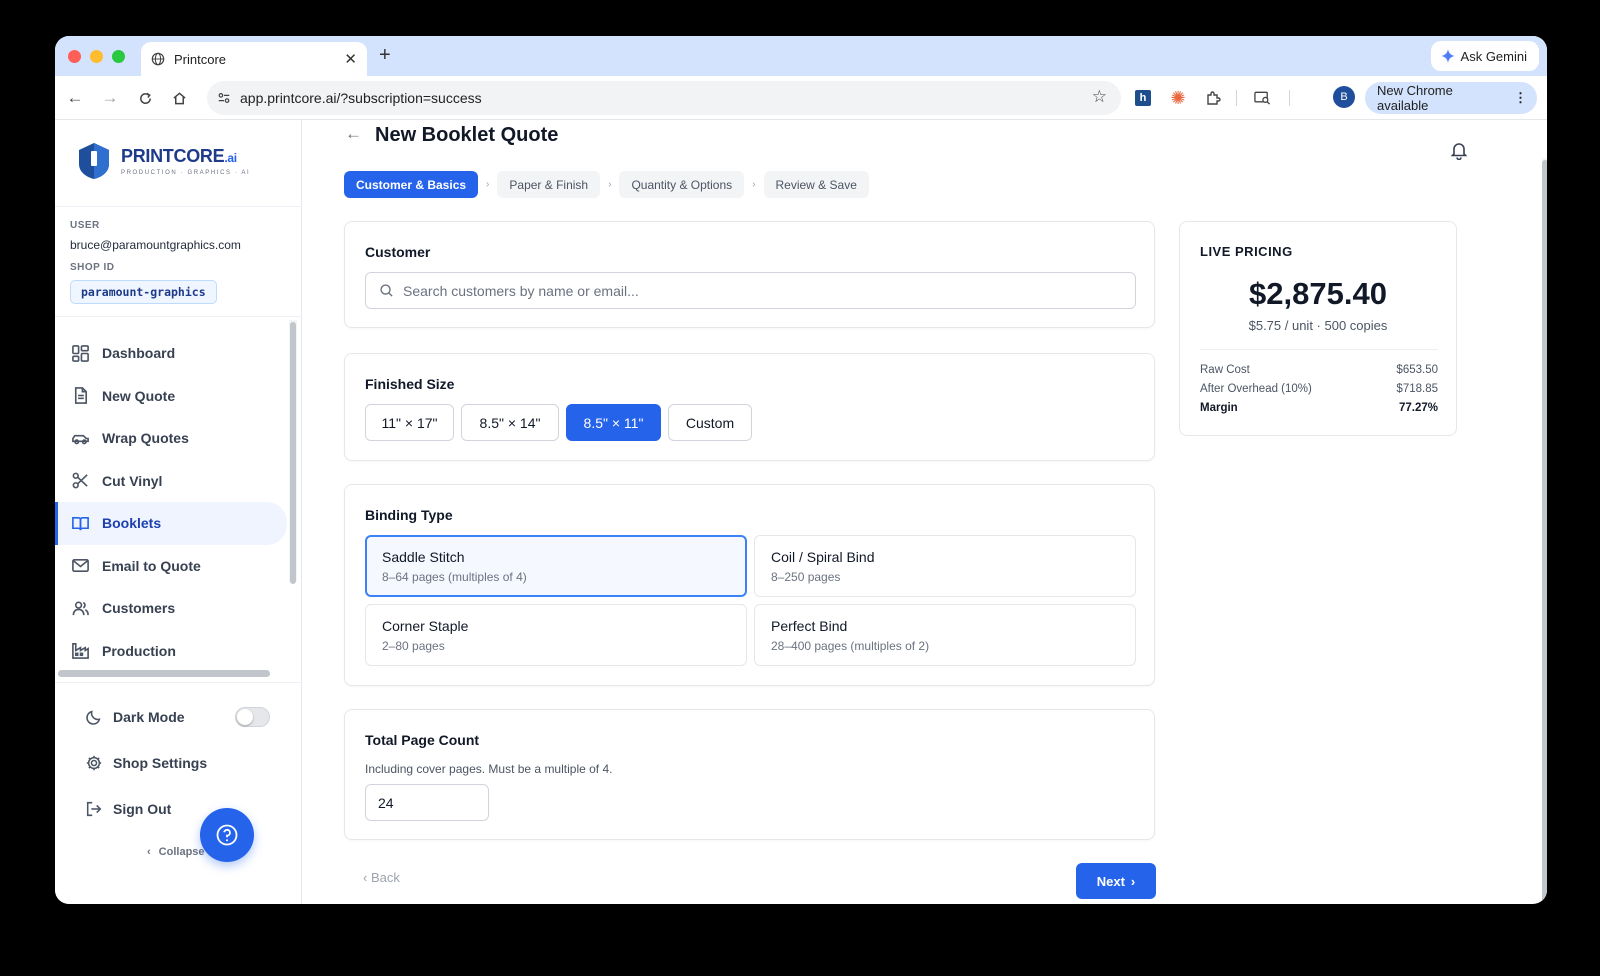 The height and width of the screenshot is (976, 1600). What do you see at coordinates (145, 438) in the screenshot?
I see `sidebar-item-label: Wrap Quotes` at bounding box center [145, 438].